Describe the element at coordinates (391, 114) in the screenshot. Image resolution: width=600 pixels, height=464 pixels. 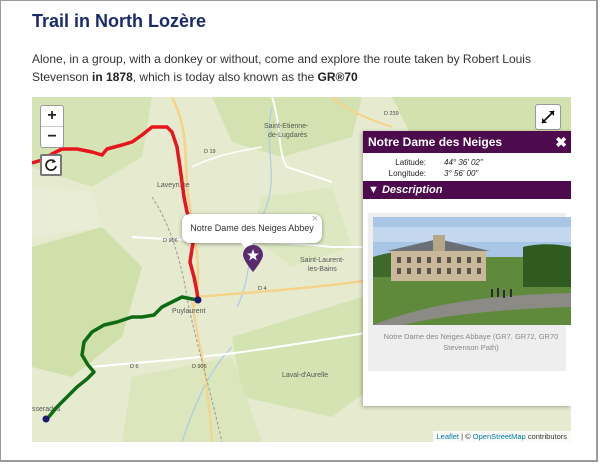
I see `road-d239: D 239` at that location.